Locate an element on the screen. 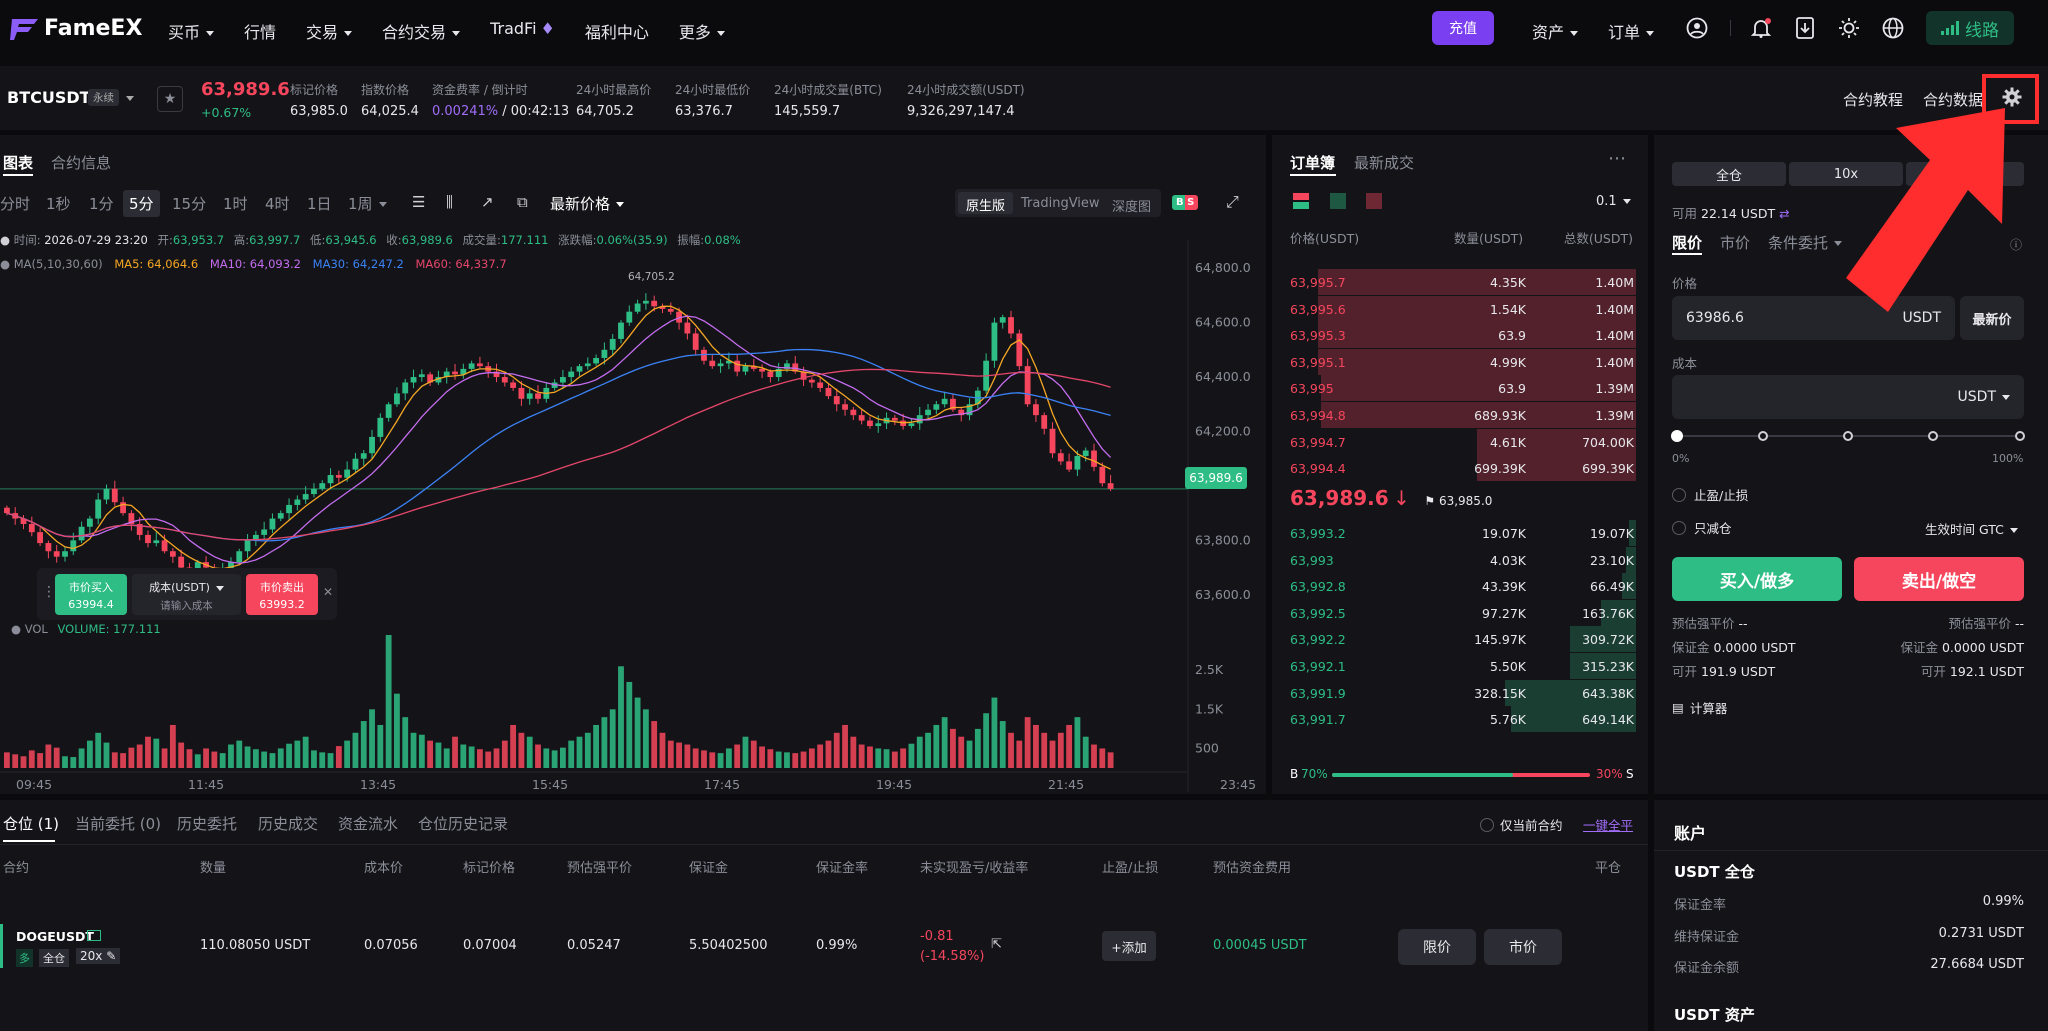 Image resolution: width=2048 pixels, height=1031 pixels. margin-mode-button: 全仓 is located at coordinates (1729, 174).